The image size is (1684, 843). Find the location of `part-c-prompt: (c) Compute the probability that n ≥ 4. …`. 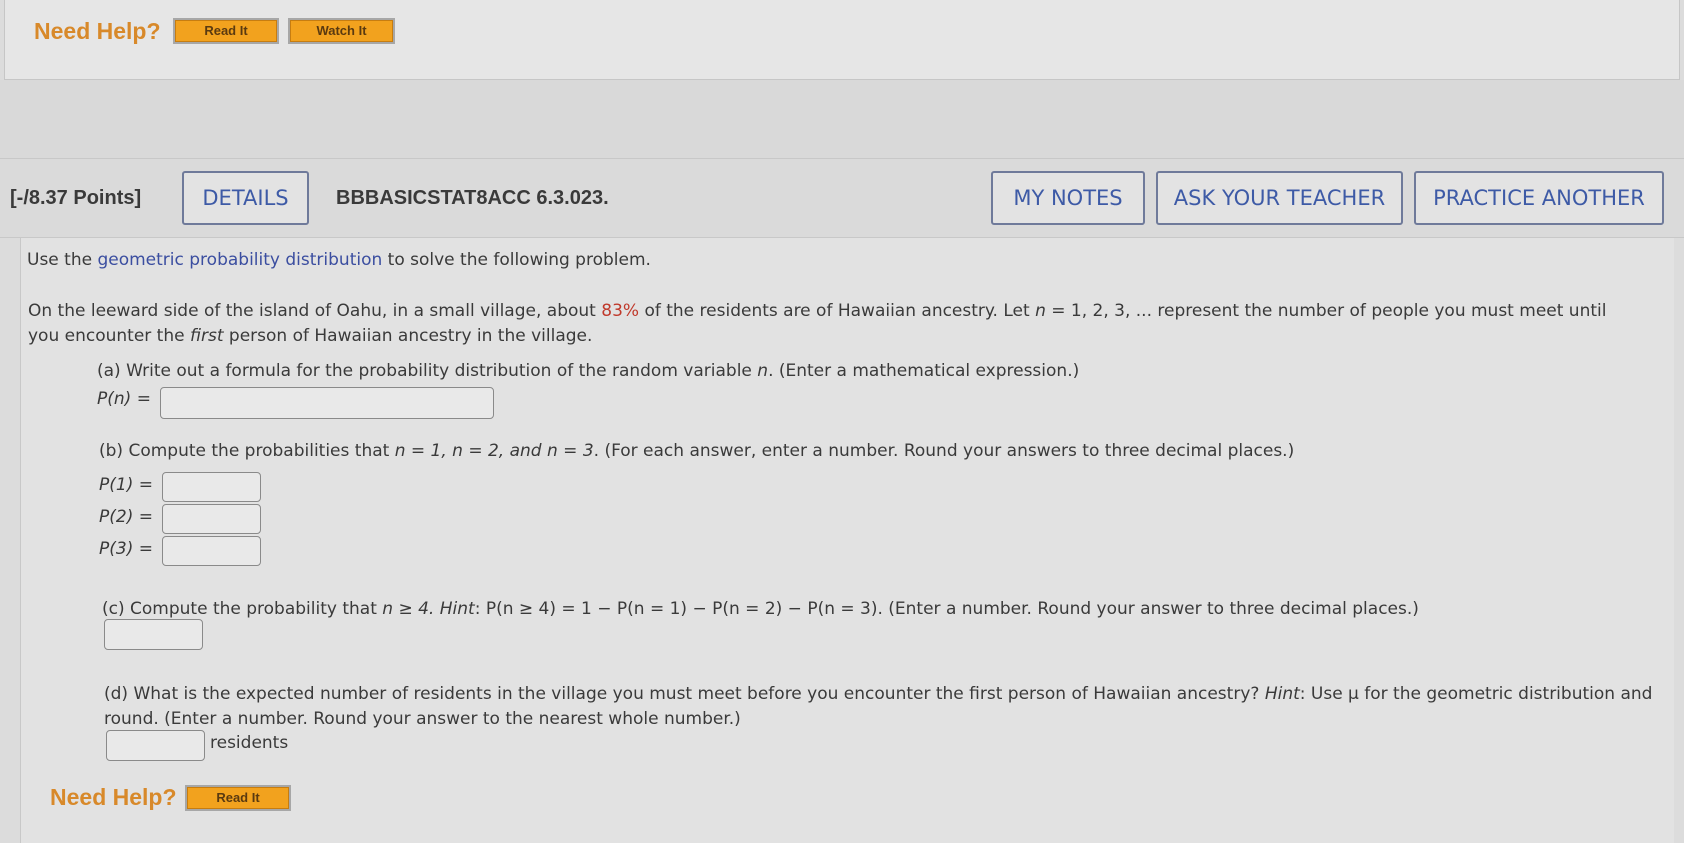

part-c-prompt: (c) Compute the probability that n ≥ 4. … is located at coordinates (760, 609).